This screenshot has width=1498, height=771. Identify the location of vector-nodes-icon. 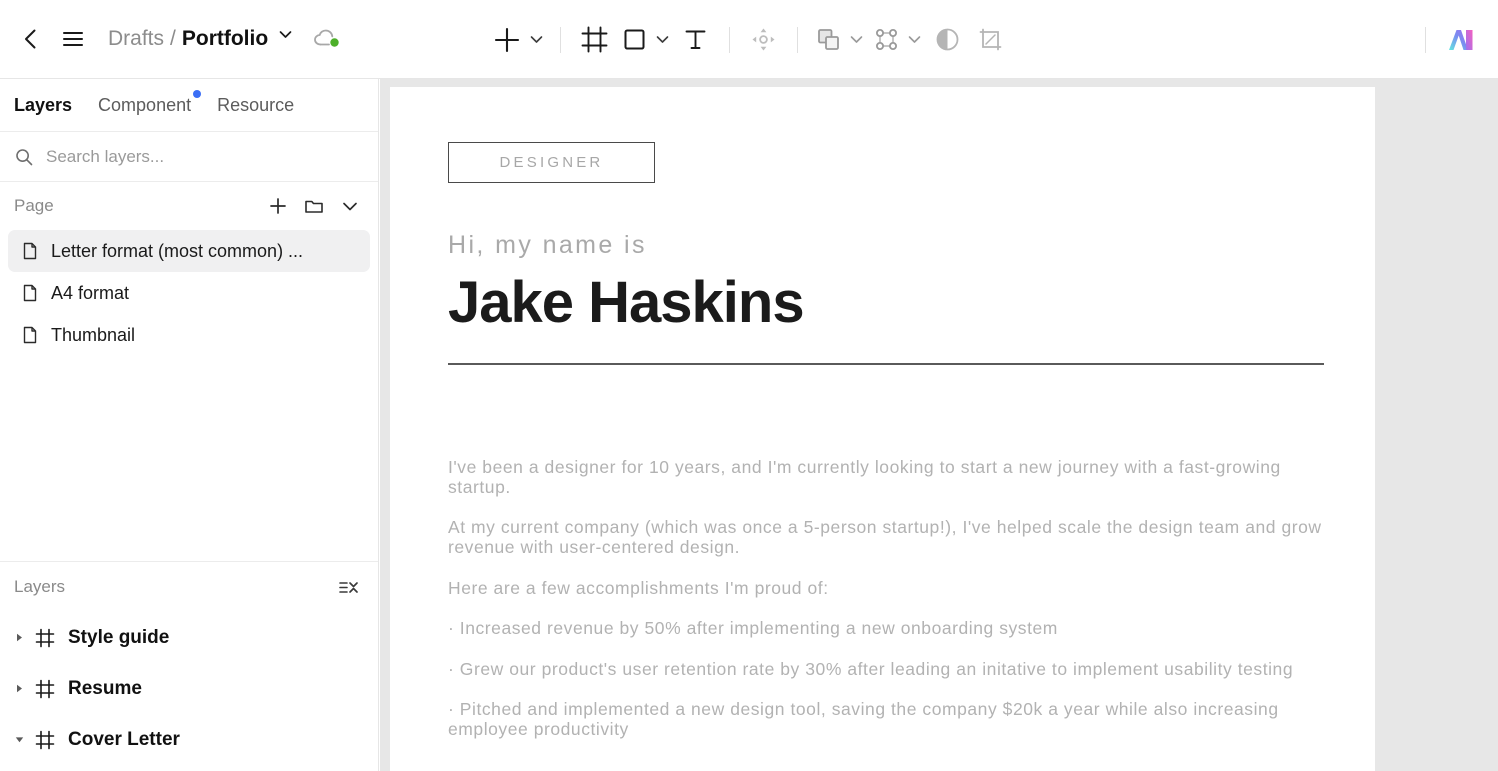
(886, 39).